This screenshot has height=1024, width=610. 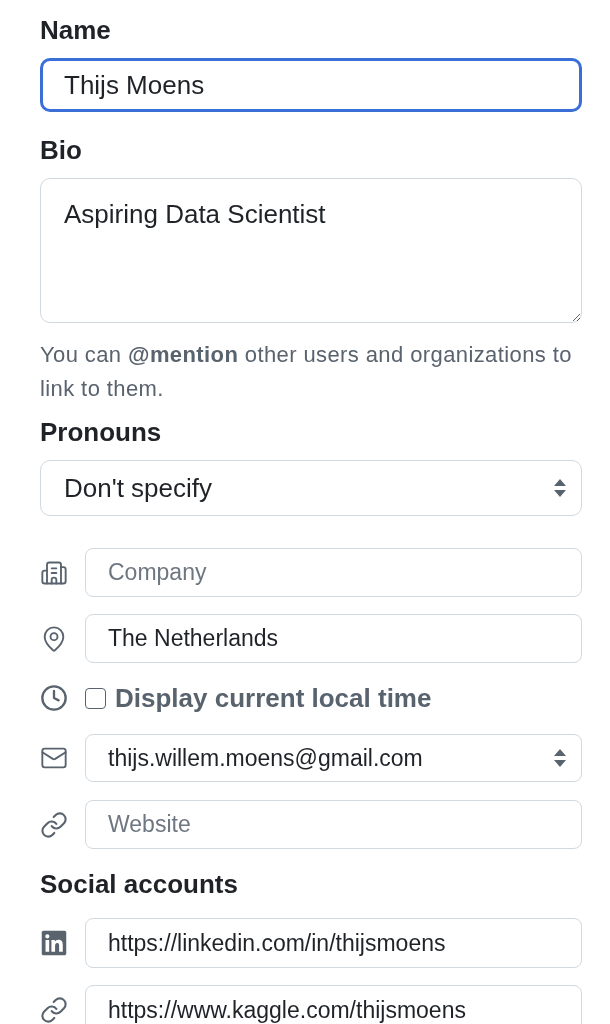 What do you see at coordinates (311, 488) in the screenshot?
I see `pronouns-select: Don't specify` at bounding box center [311, 488].